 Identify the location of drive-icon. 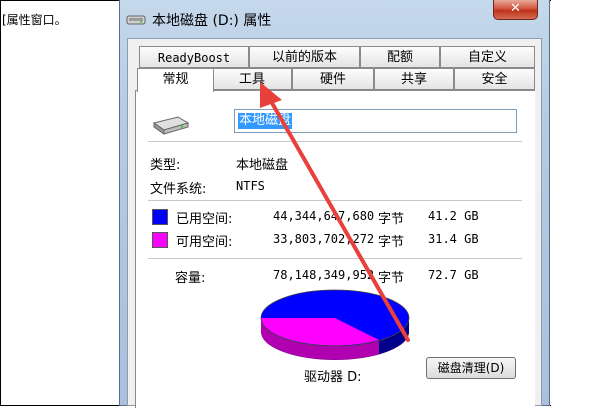
(136, 20).